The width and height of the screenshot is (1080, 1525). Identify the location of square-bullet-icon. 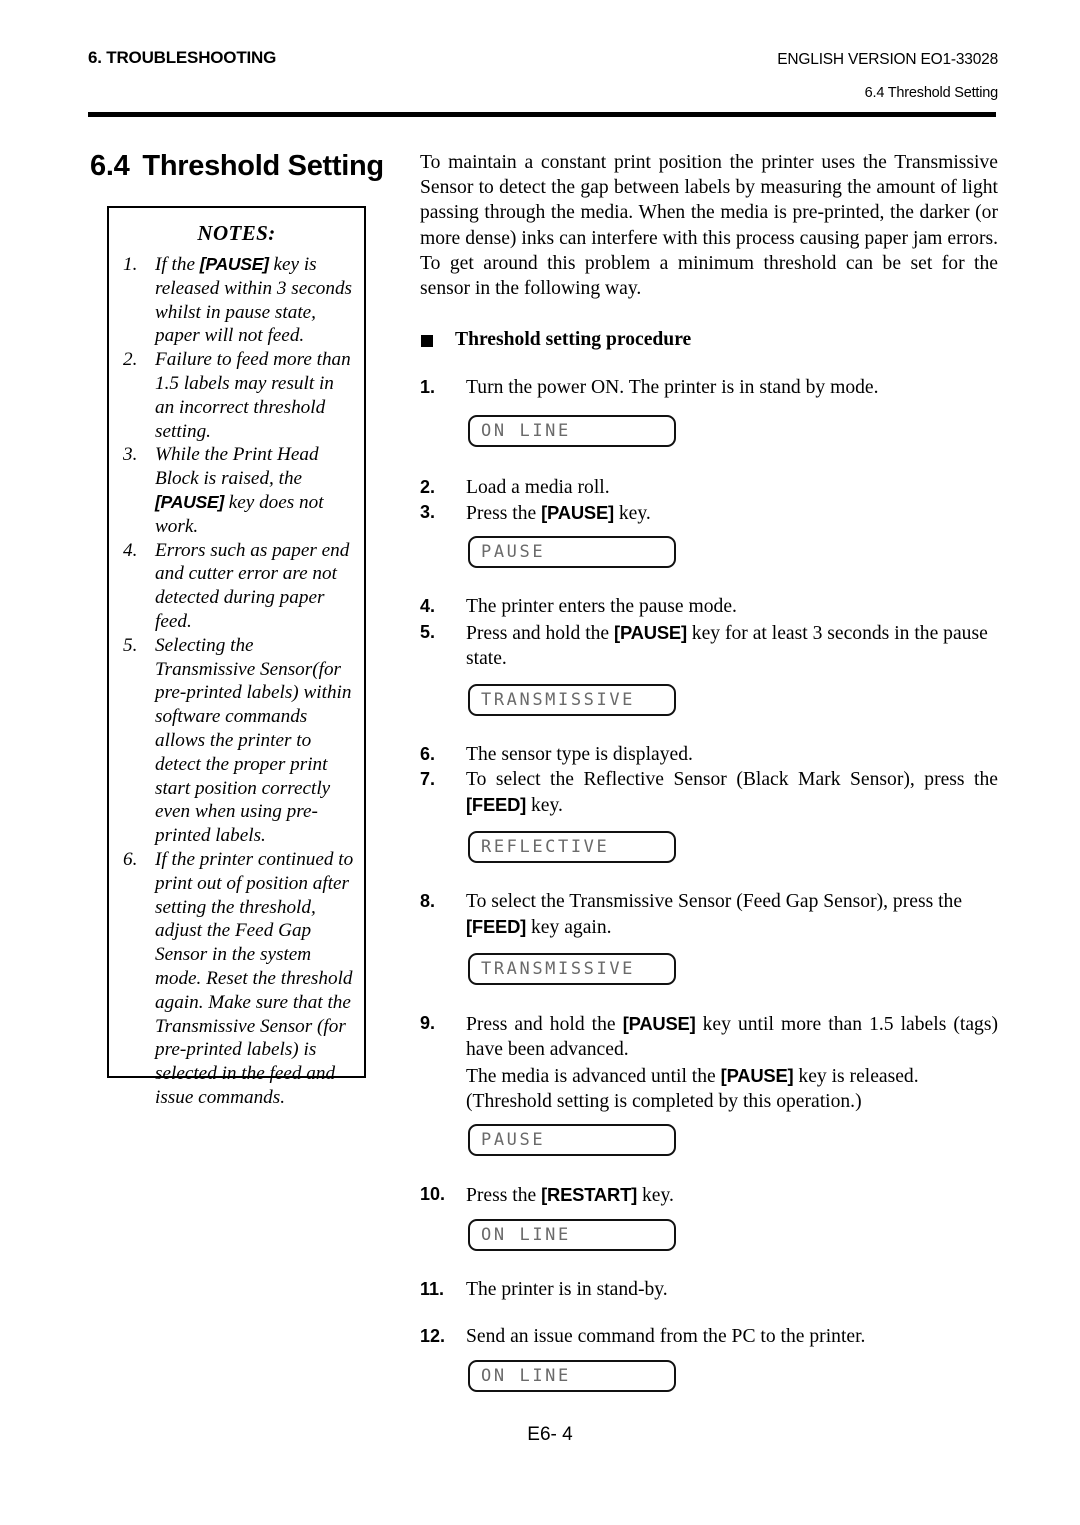
(427, 341).